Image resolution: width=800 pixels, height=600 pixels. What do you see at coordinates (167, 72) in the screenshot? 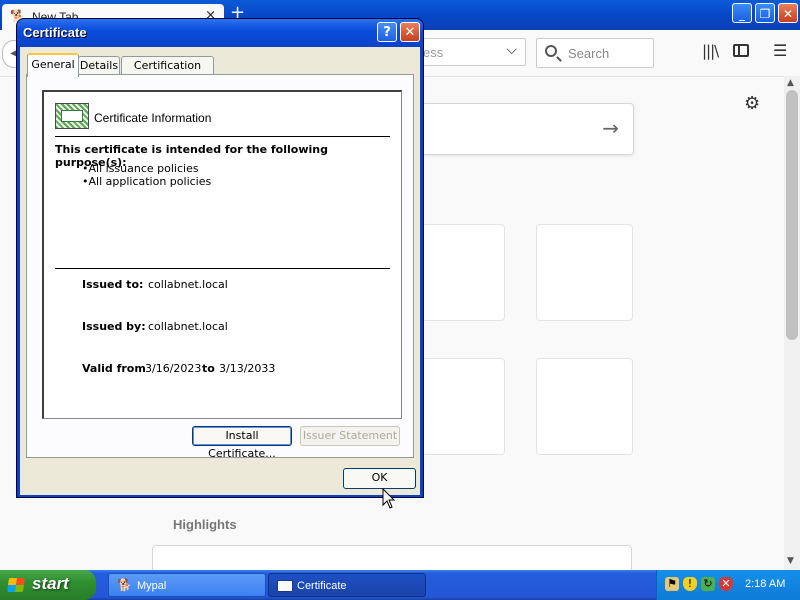
I see `tab-certification-path: Certification Path` at bounding box center [167, 72].